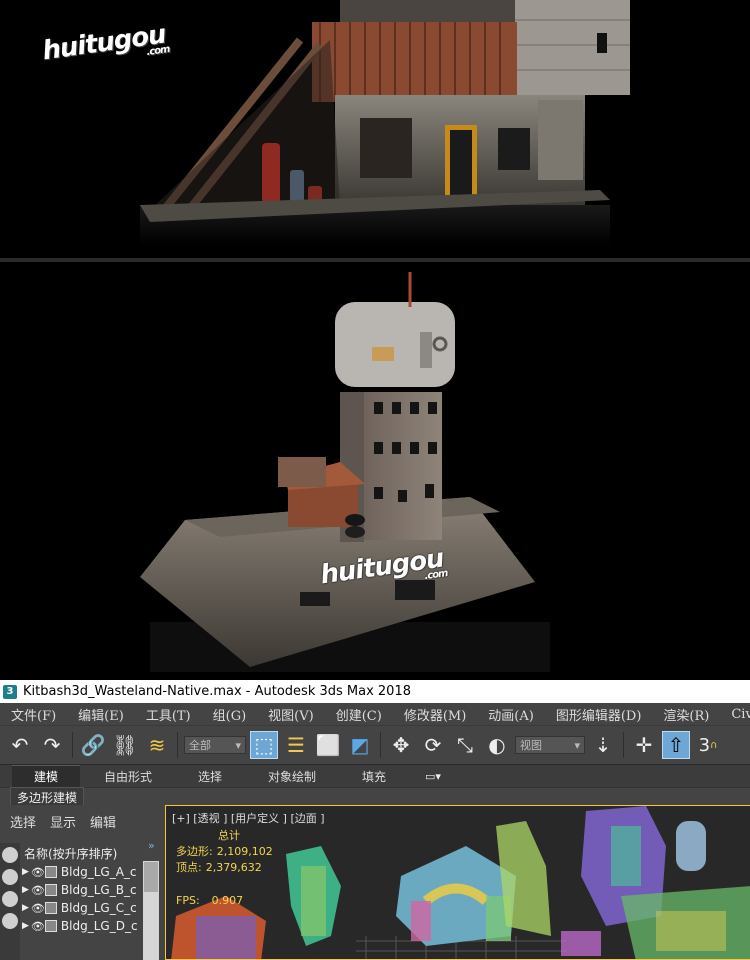  Describe the element at coordinates (511, 714) in the screenshot. I see `menu-animation: 动画(A)` at that location.